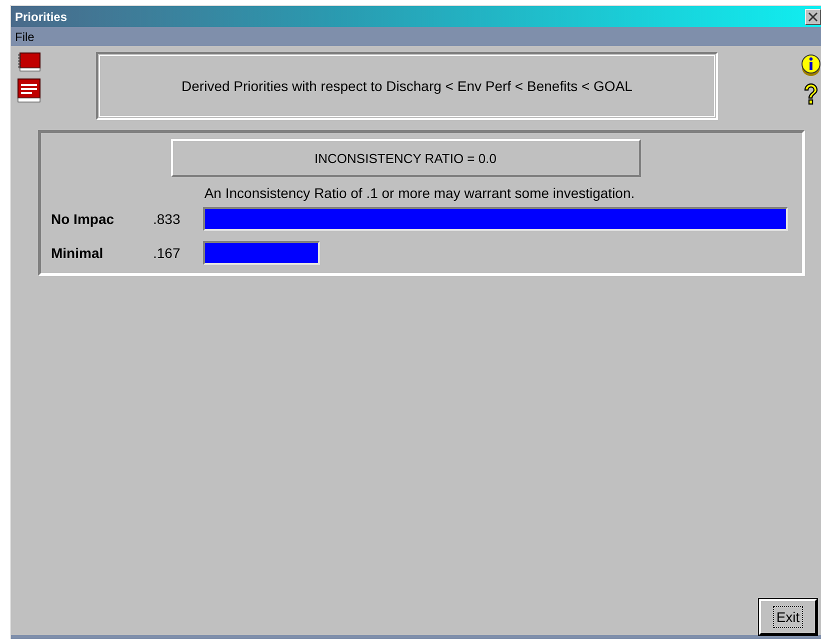 The height and width of the screenshot is (643, 821). I want to click on exit-button: Exit, so click(788, 617).